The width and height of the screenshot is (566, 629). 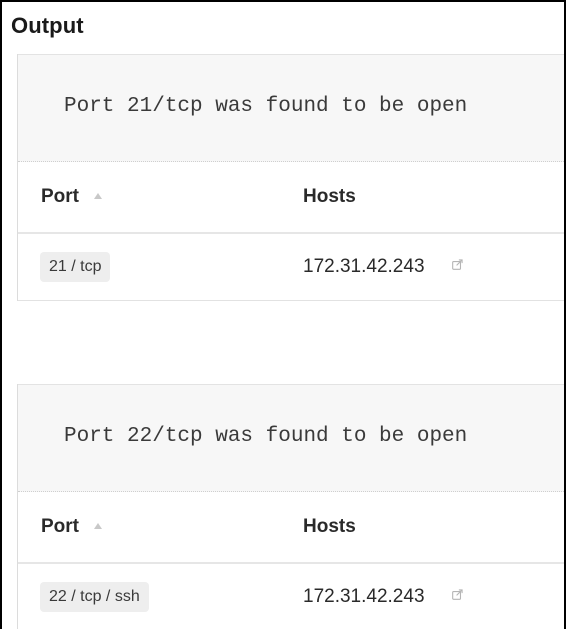 What do you see at coordinates (266, 106) in the screenshot?
I see `plugin-output-text: Port 21/tcp was found to be open` at bounding box center [266, 106].